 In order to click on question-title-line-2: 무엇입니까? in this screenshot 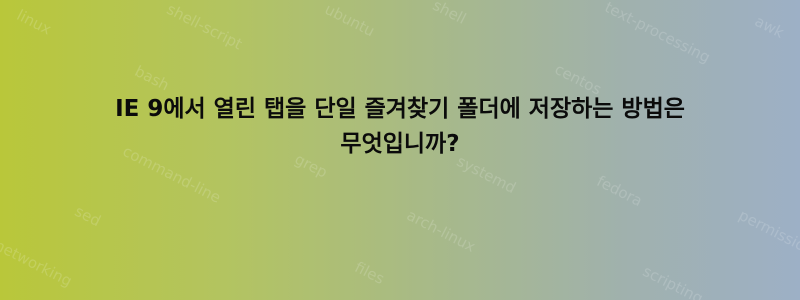, I will do `click(400, 144)`.